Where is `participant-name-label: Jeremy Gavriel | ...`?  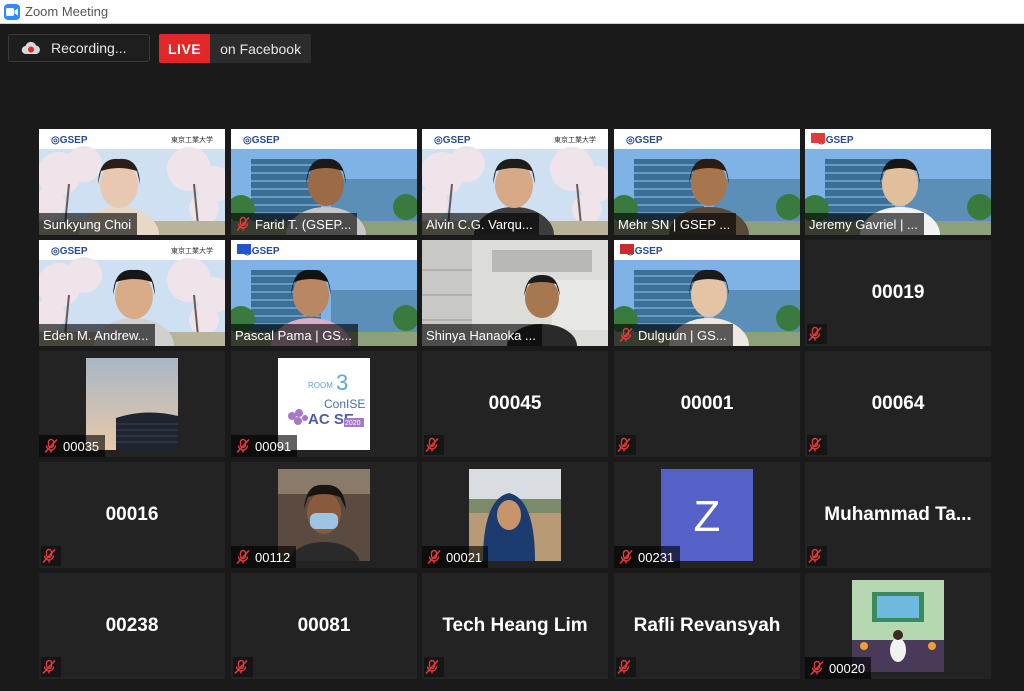 participant-name-label: Jeremy Gavriel | ... is located at coordinates (864, 224).